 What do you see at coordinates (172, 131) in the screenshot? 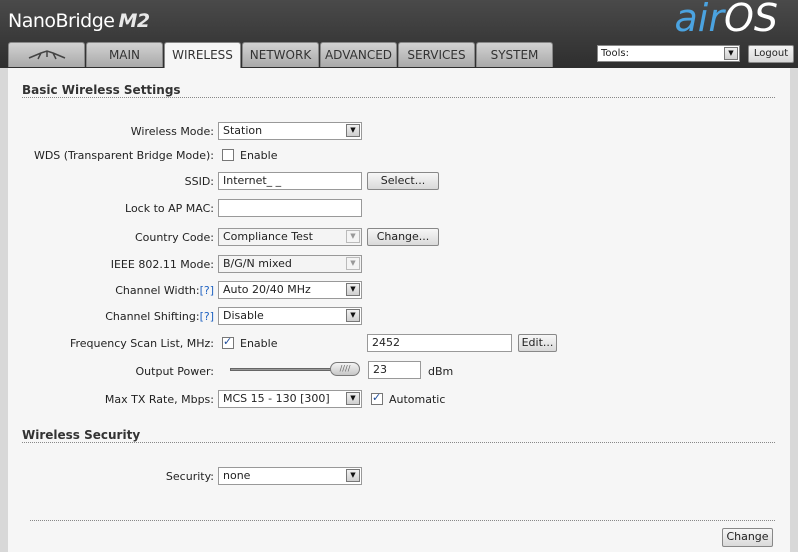
I see `wireless-mode-label: Wireless Mode:` at bounding box center [172, 131].